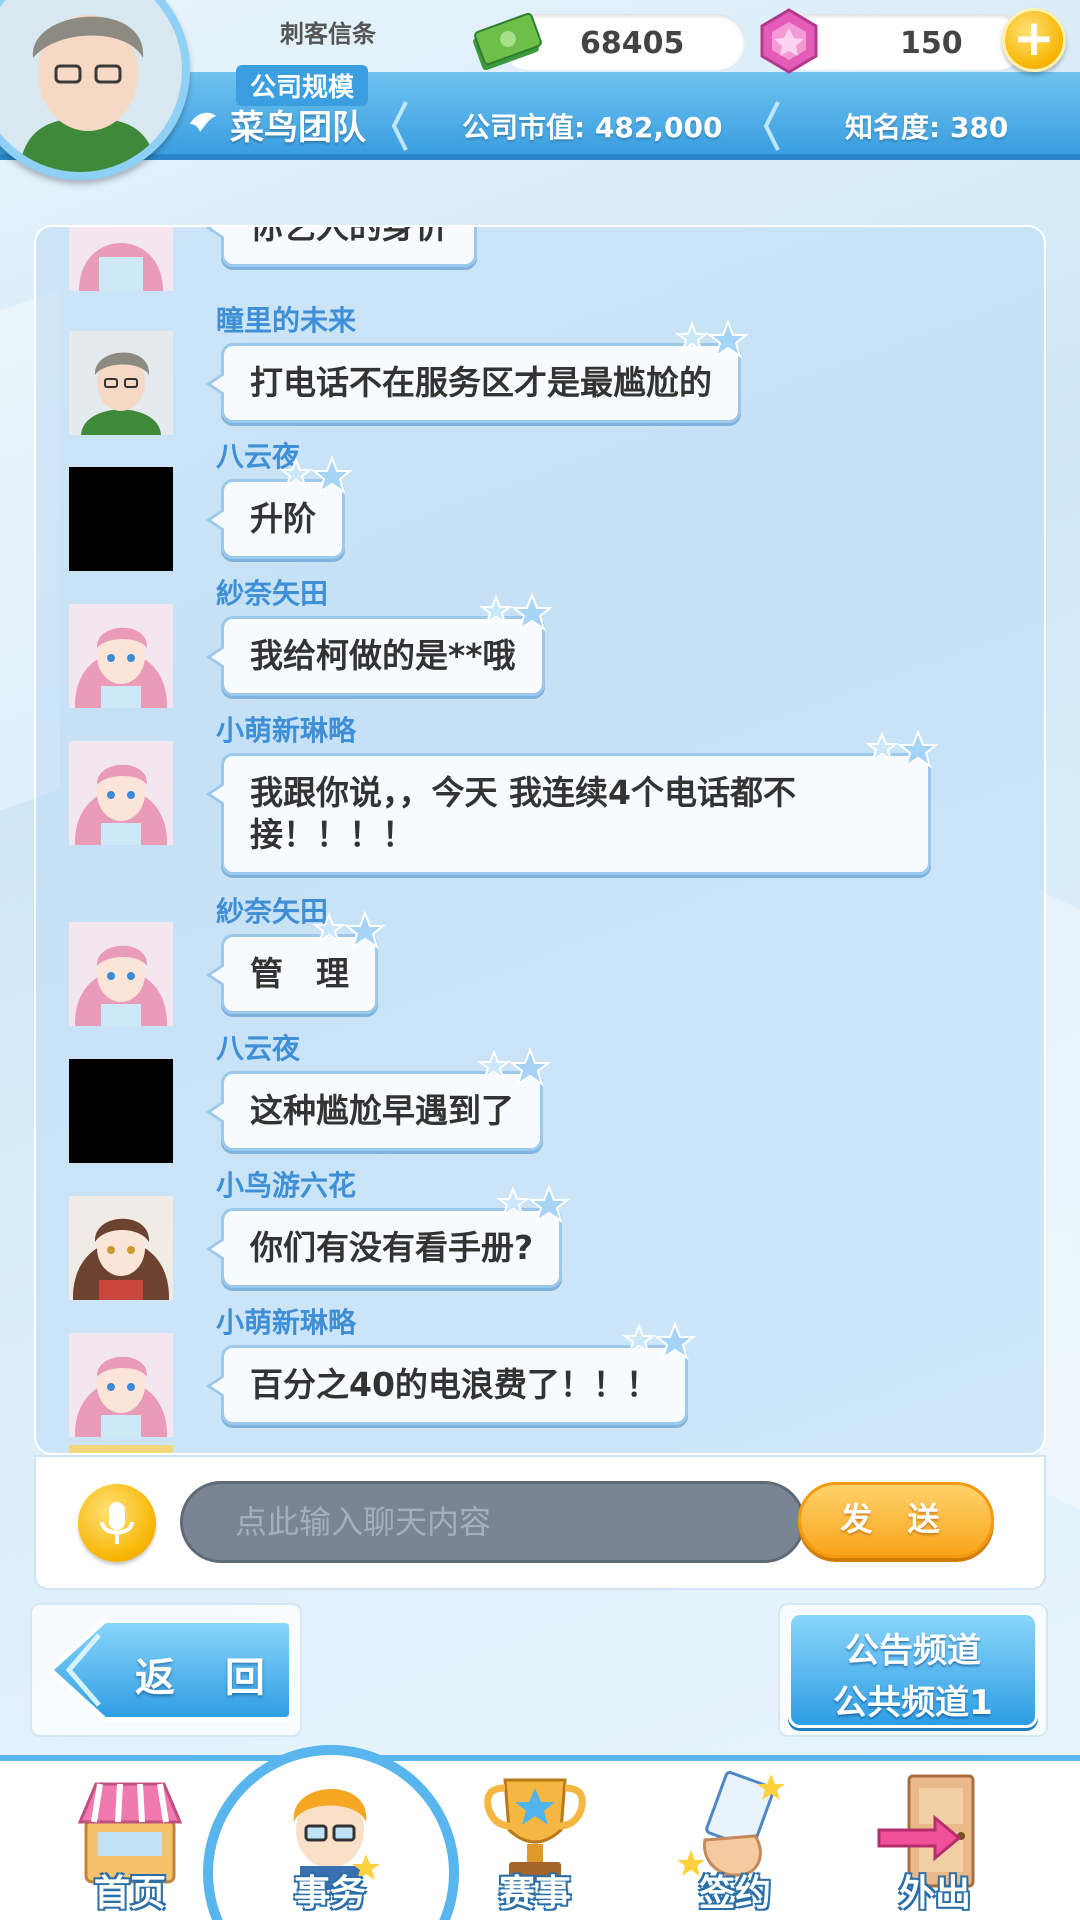 This screenshot has height=1920, width=1080. I want to click on nav-label: 事务, so click(329, 1893).